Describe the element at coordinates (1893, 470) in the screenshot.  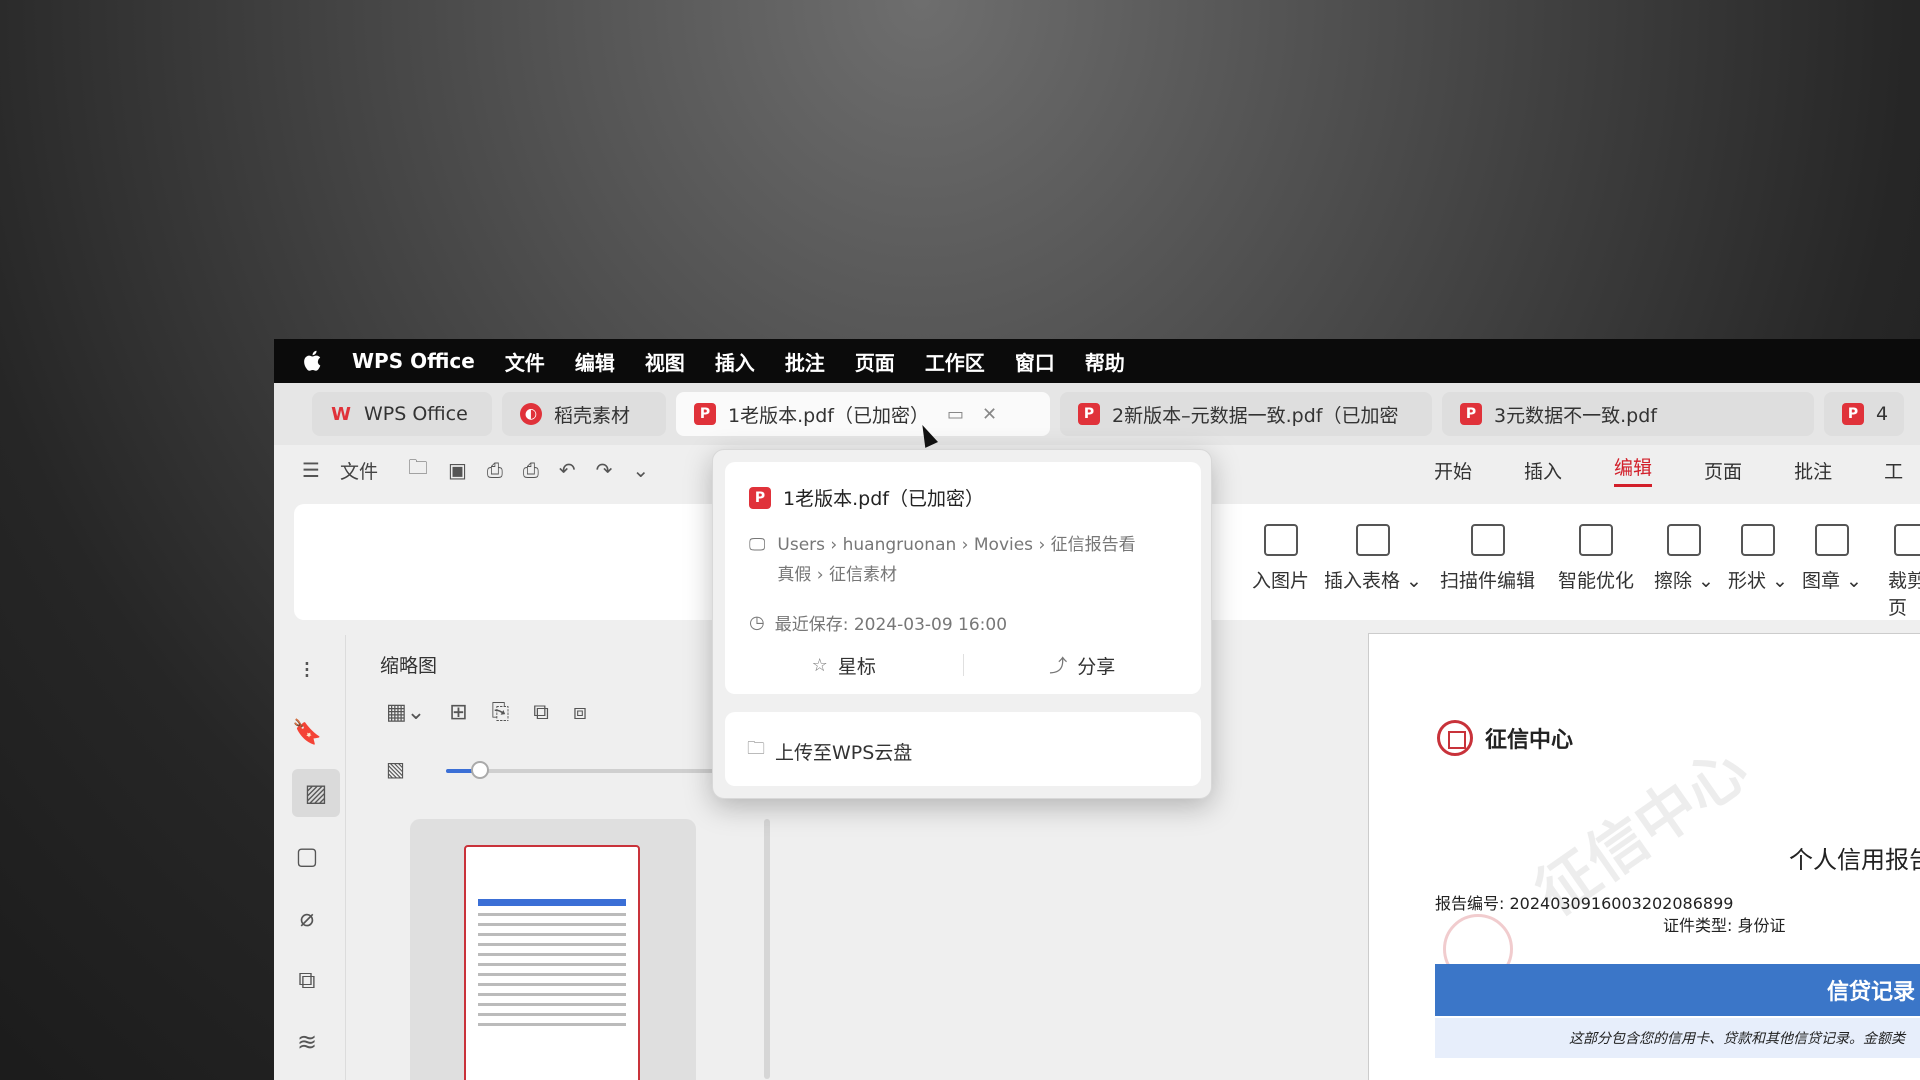
I see `tab-tools: 工` at that location.